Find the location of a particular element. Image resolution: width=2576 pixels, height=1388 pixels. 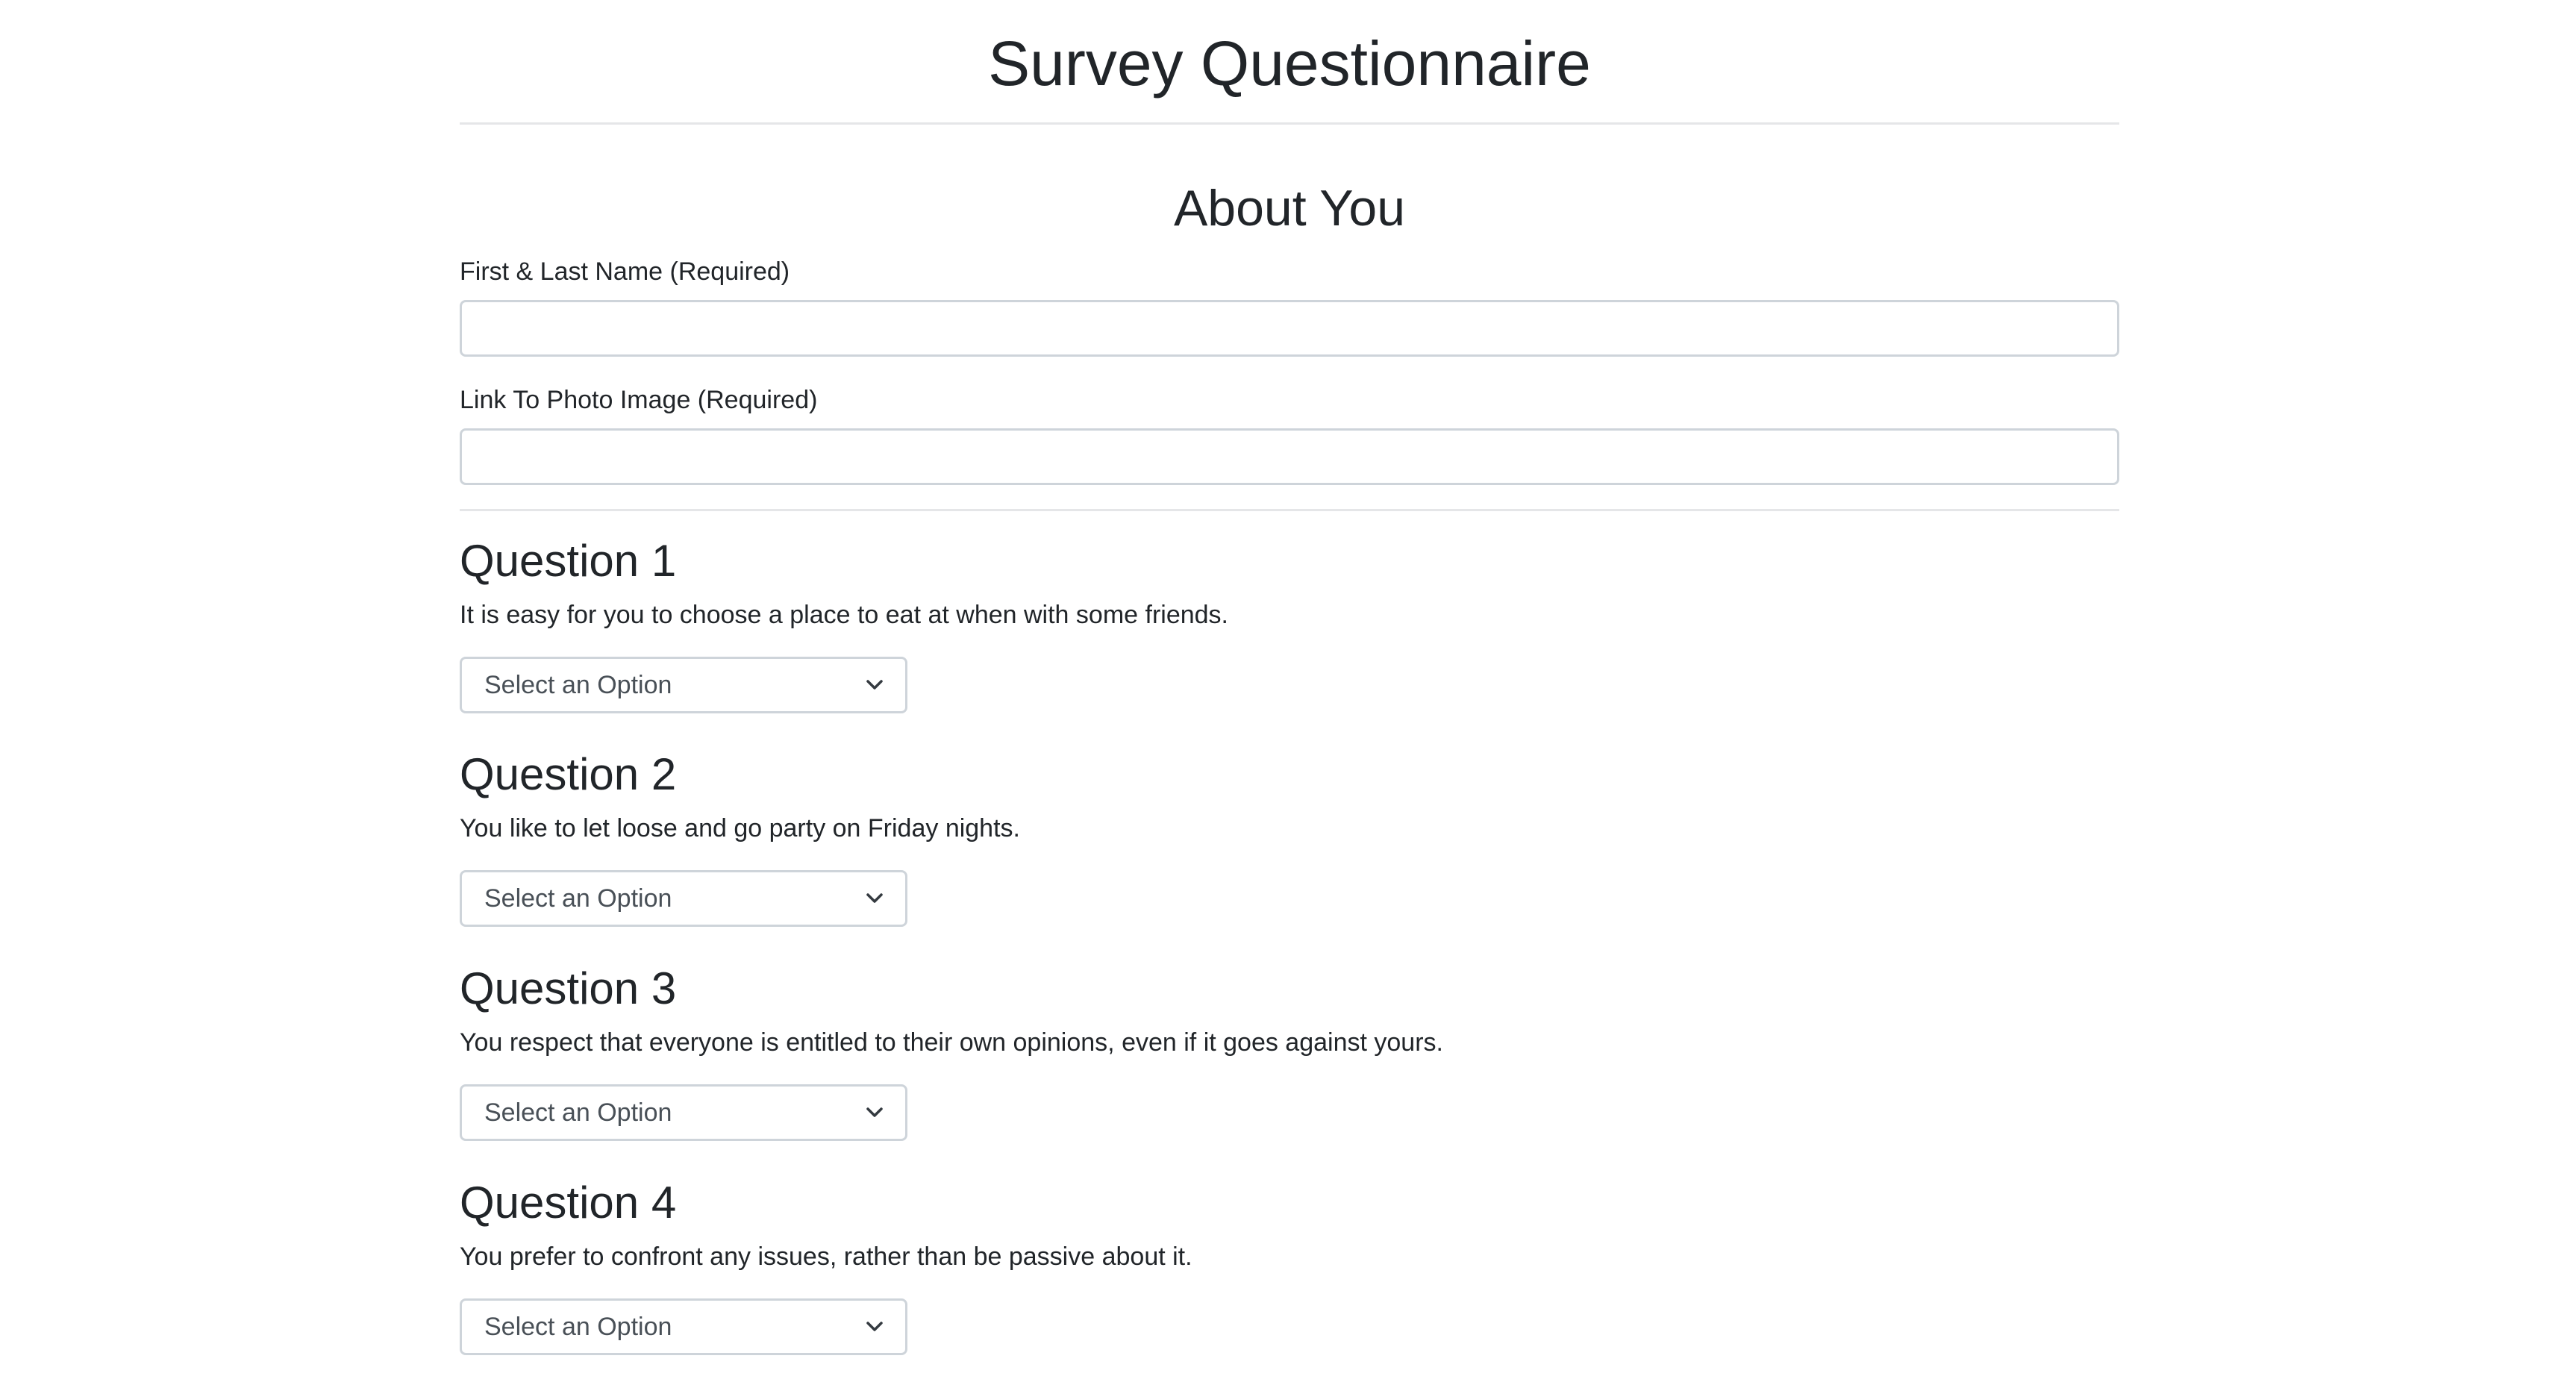

section-title-about-you: About You is located at coordinates (1289, 208).